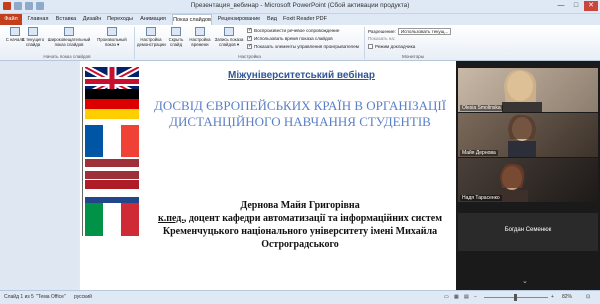 The height and width of the screenshot is (304, 600). Describe the element at coordinates (170, 218) in the screenshot. I see `author-degree: к.пед.` at that location.